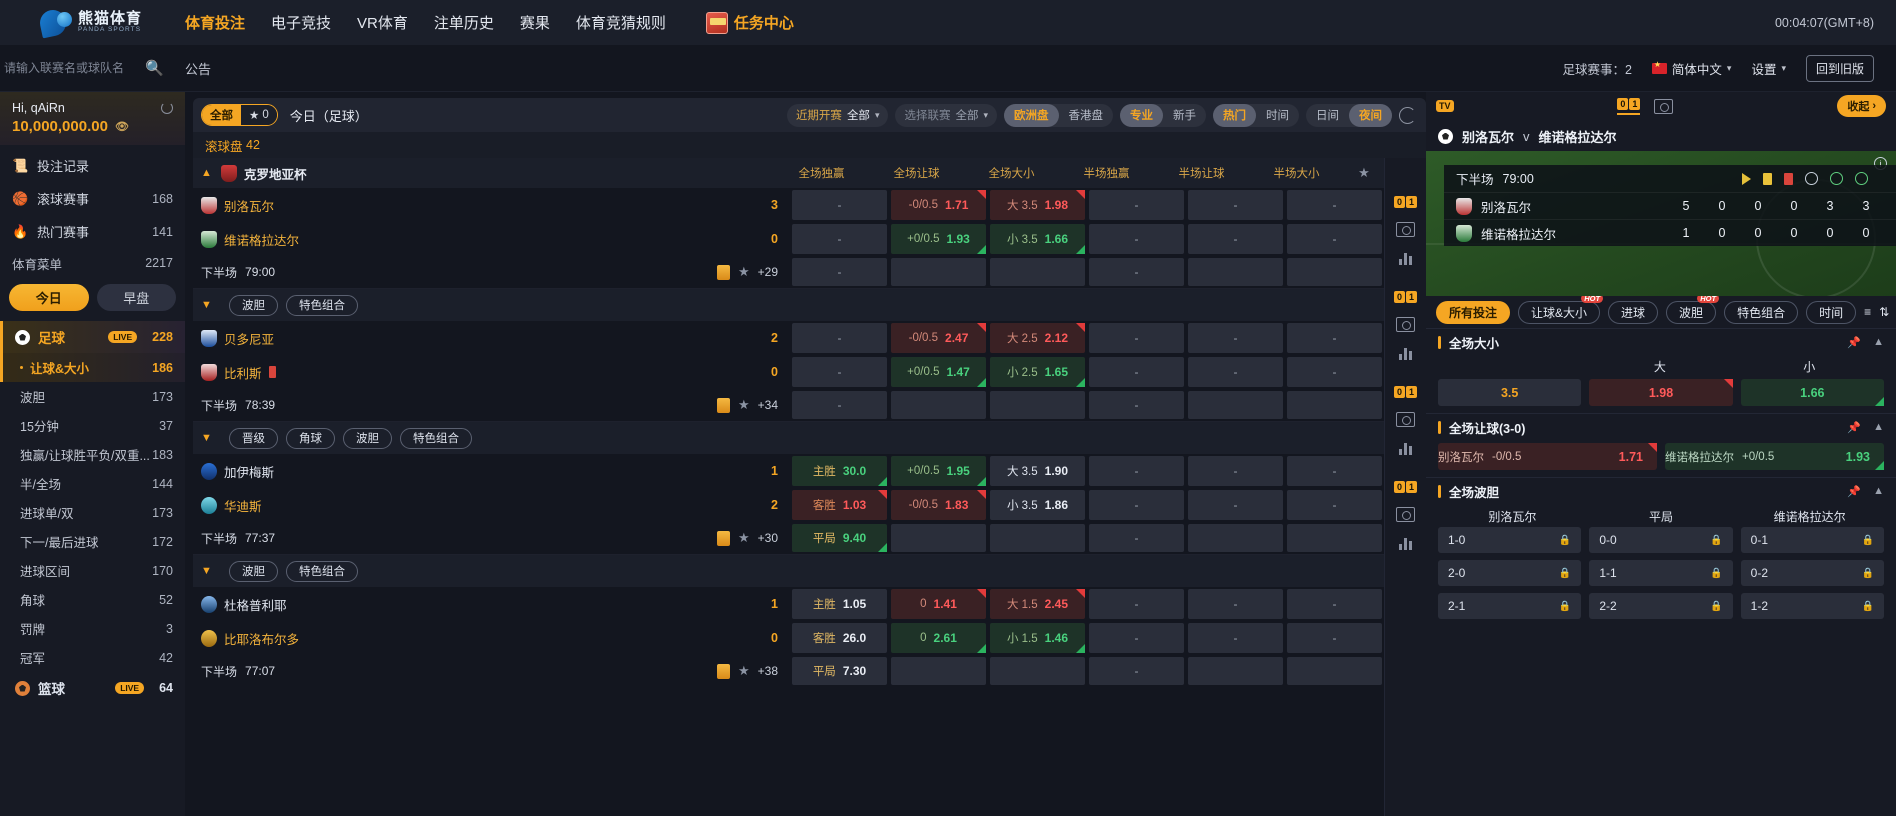 Image resolution: width=1896 pixels, height=816 pixels. I want to click on sidebar-sport-football: 足球 LIVE 228, so click(92, 337).